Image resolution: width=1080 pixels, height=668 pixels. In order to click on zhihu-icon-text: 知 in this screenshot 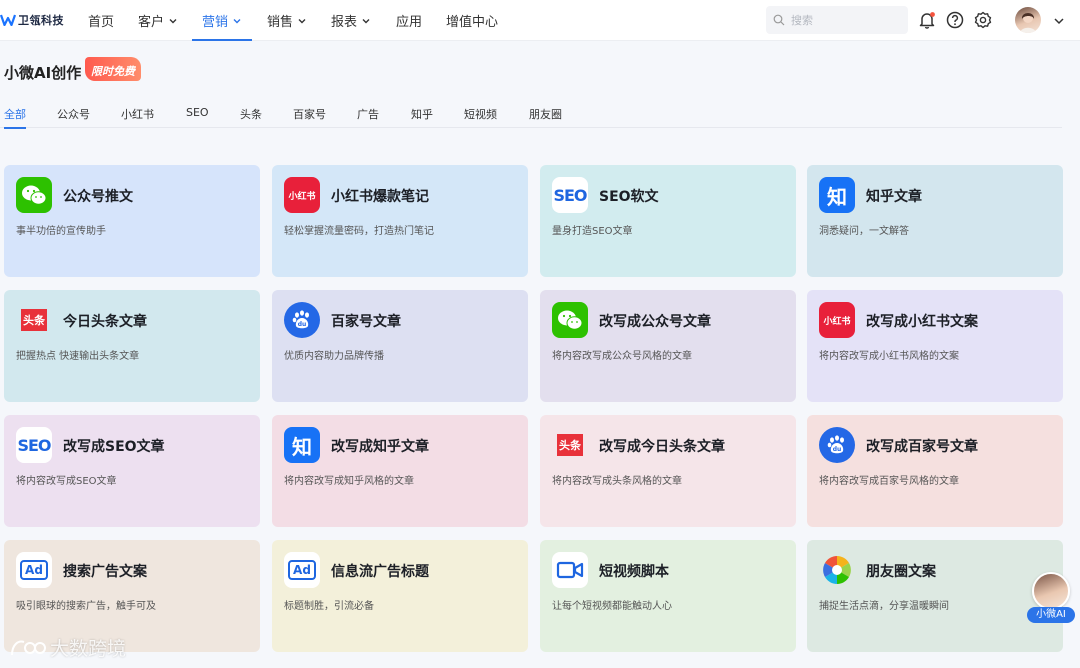, I will do `click(302, 446)`.